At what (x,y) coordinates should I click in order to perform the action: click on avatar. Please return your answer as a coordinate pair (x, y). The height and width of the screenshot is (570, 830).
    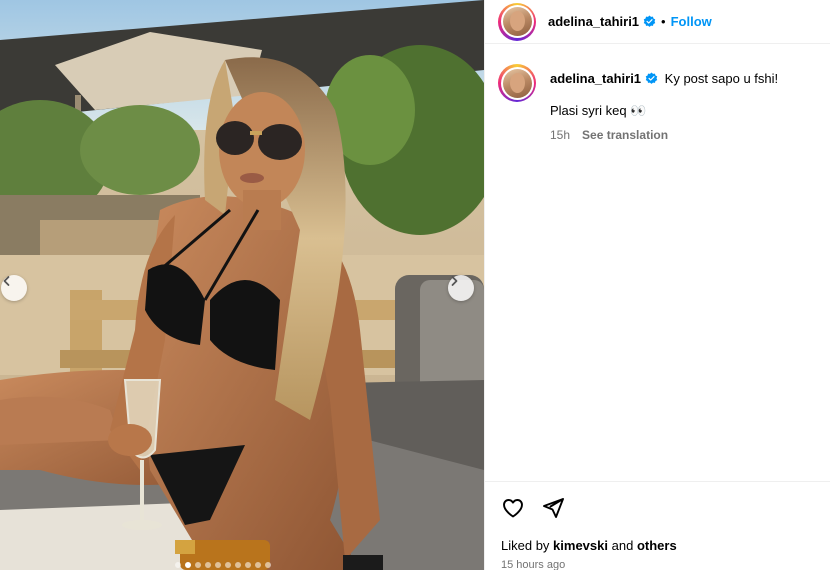
    Looking at the image, I should click on (517, 21).